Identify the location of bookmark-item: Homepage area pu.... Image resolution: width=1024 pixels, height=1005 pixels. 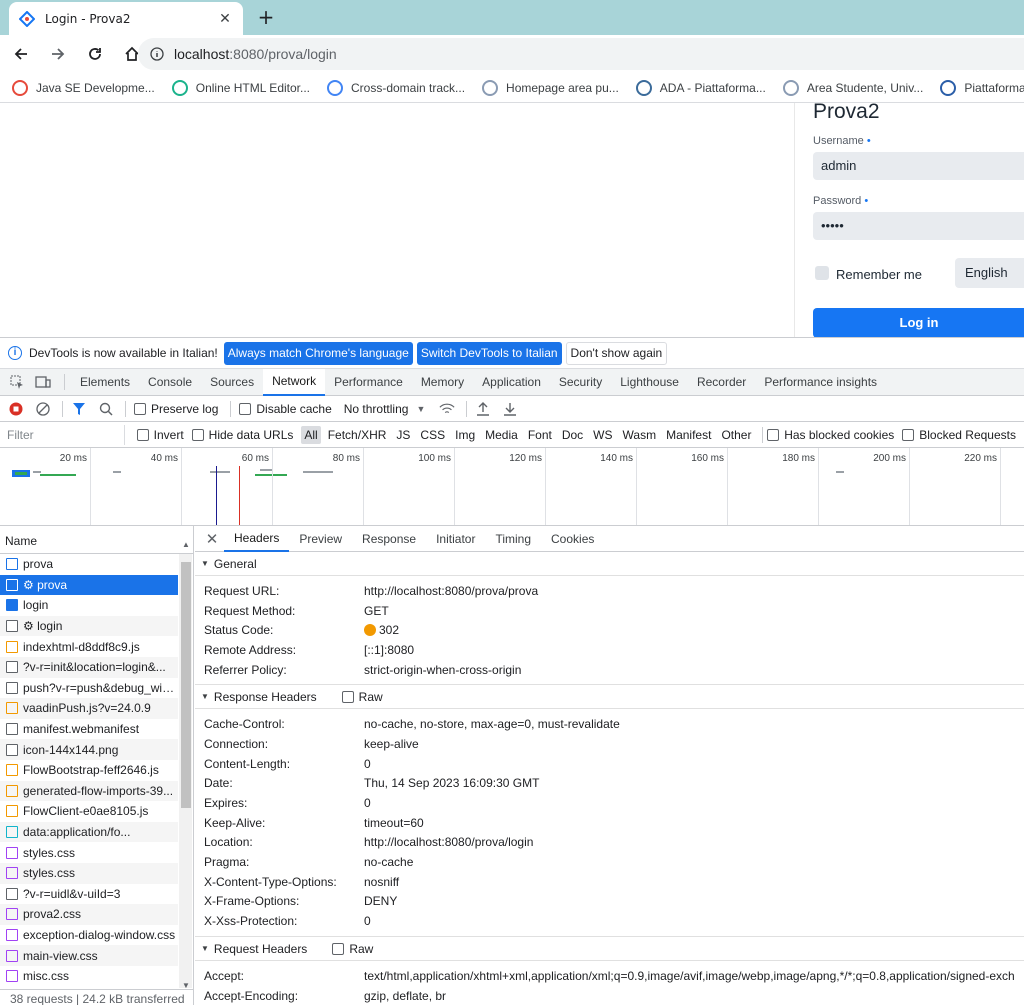
(550, 87).